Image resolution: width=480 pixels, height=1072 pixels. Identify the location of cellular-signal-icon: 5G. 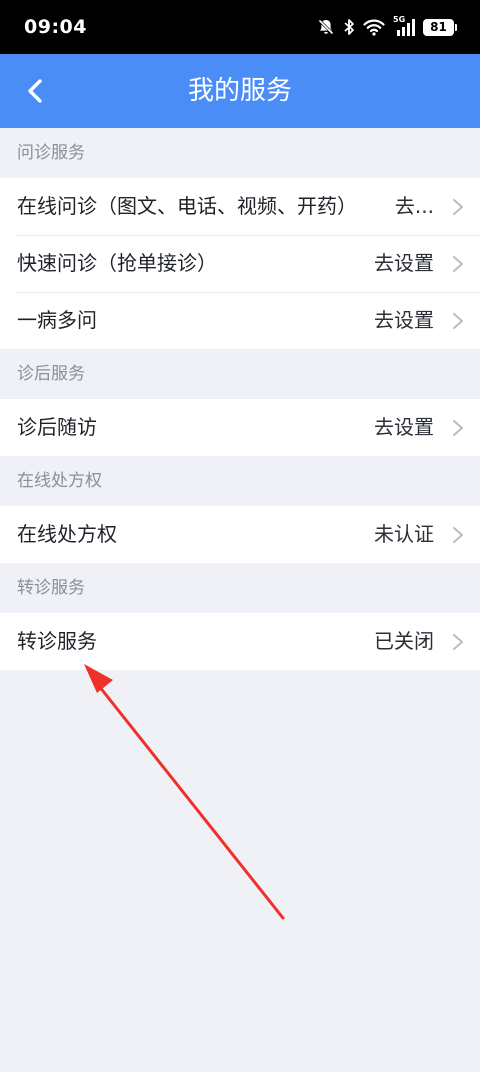
(404, 26).